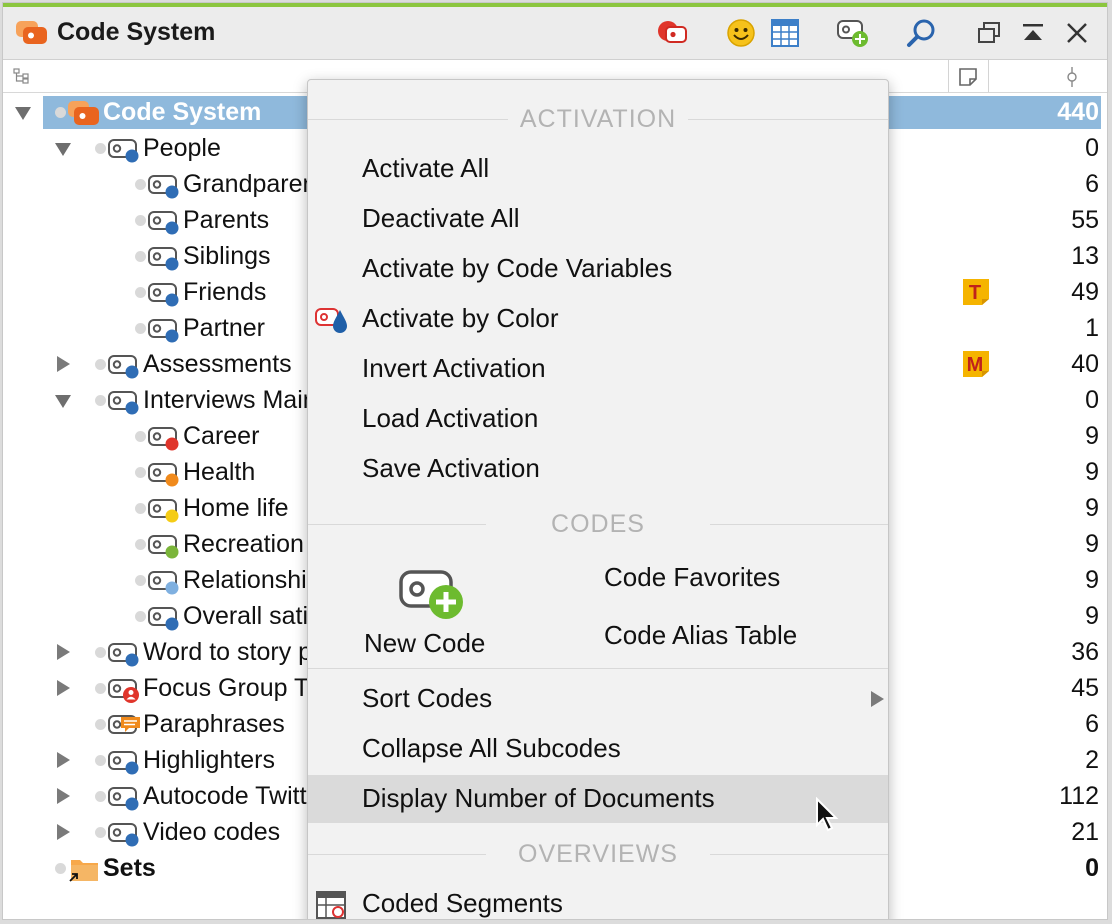 The image size is (1112, 924). What do you see at coordinates (555, 33) in the screenshot?
I see `title-bar: Code System` at bounding box center [555, 33].